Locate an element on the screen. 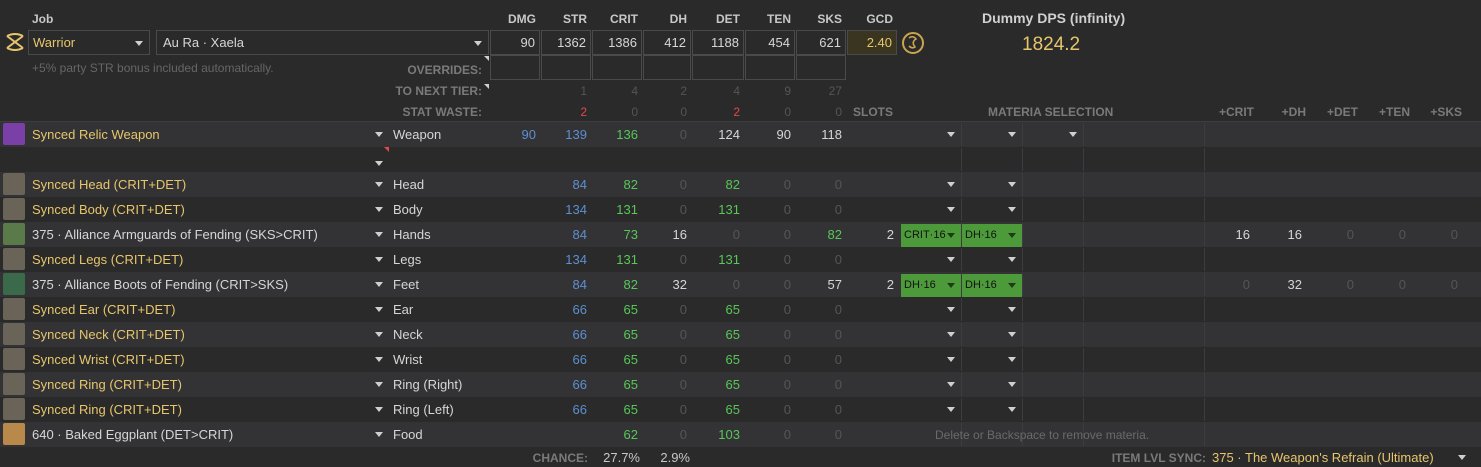 This screenshot has width=1481, height=467. gear-select: Synced Legs (CRIT+DET) is located at coordinates (208, 259).